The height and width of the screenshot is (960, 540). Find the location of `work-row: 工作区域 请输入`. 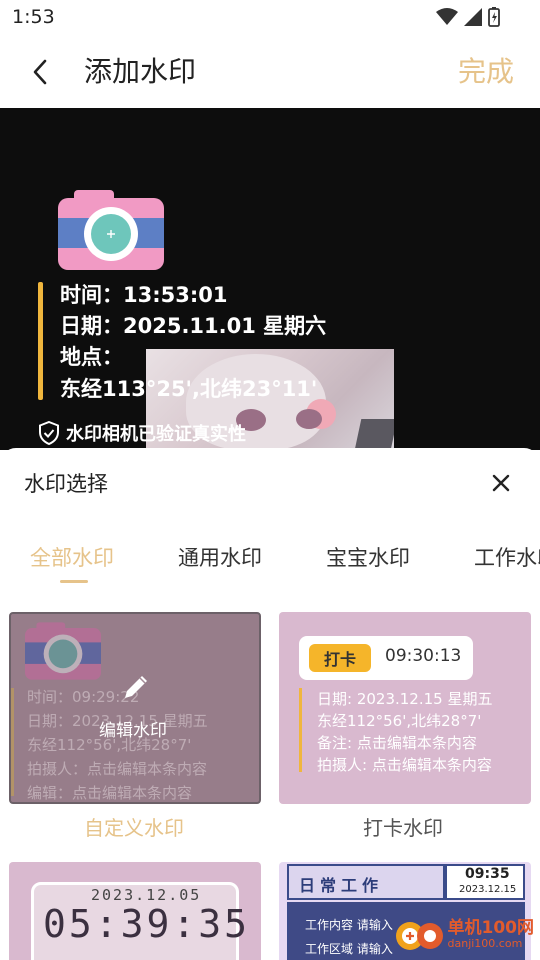

work-row: 工作区域 请输入 is located at coordinates (349, 949).